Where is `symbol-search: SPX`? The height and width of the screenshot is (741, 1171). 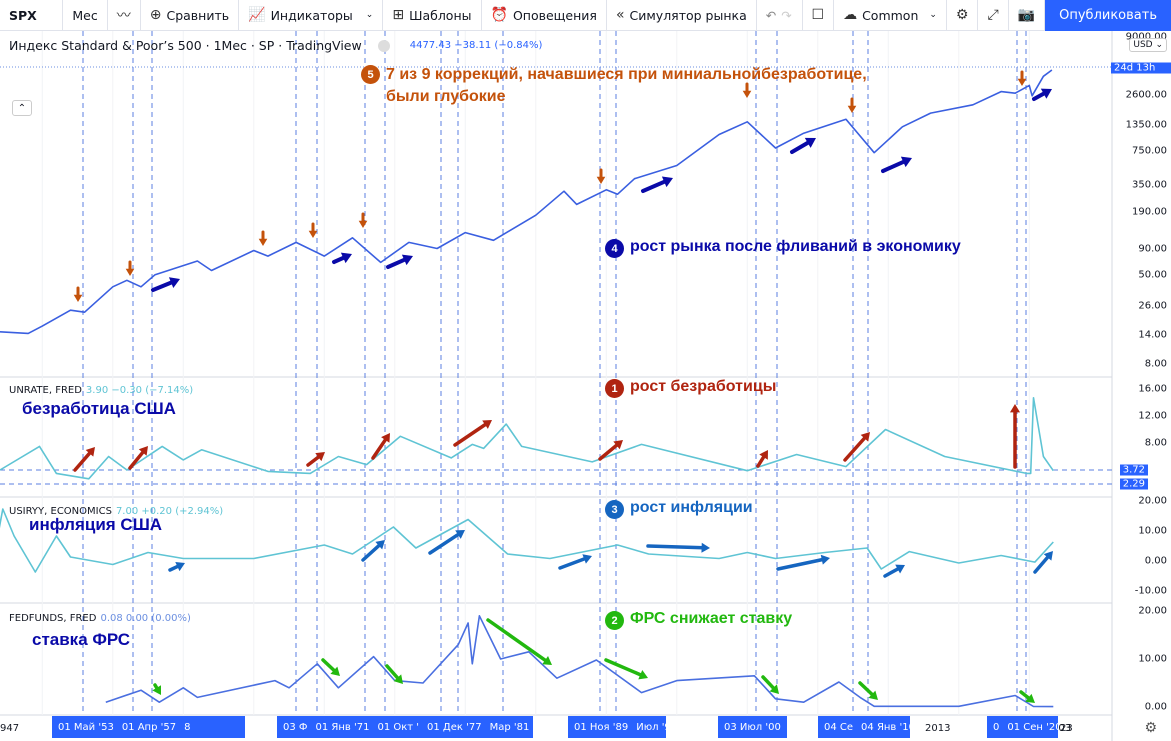
symbol-search: SPX is located at coordinates (32, 15).